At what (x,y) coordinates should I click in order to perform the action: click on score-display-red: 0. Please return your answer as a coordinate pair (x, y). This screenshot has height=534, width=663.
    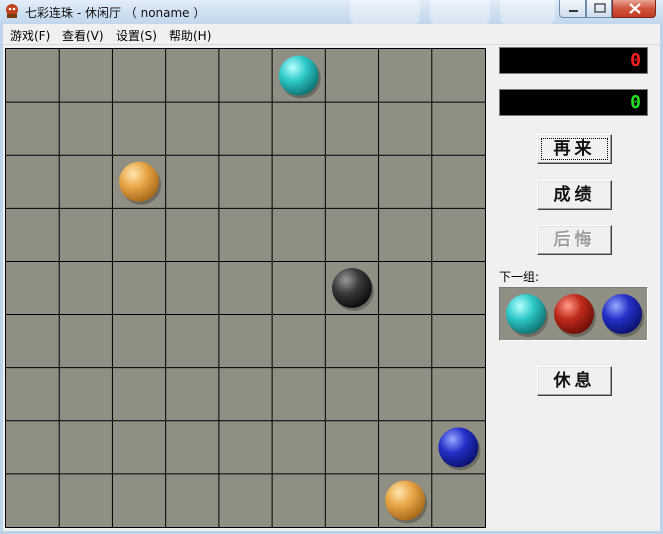
    Looking at the image, I should click on (573, 60).